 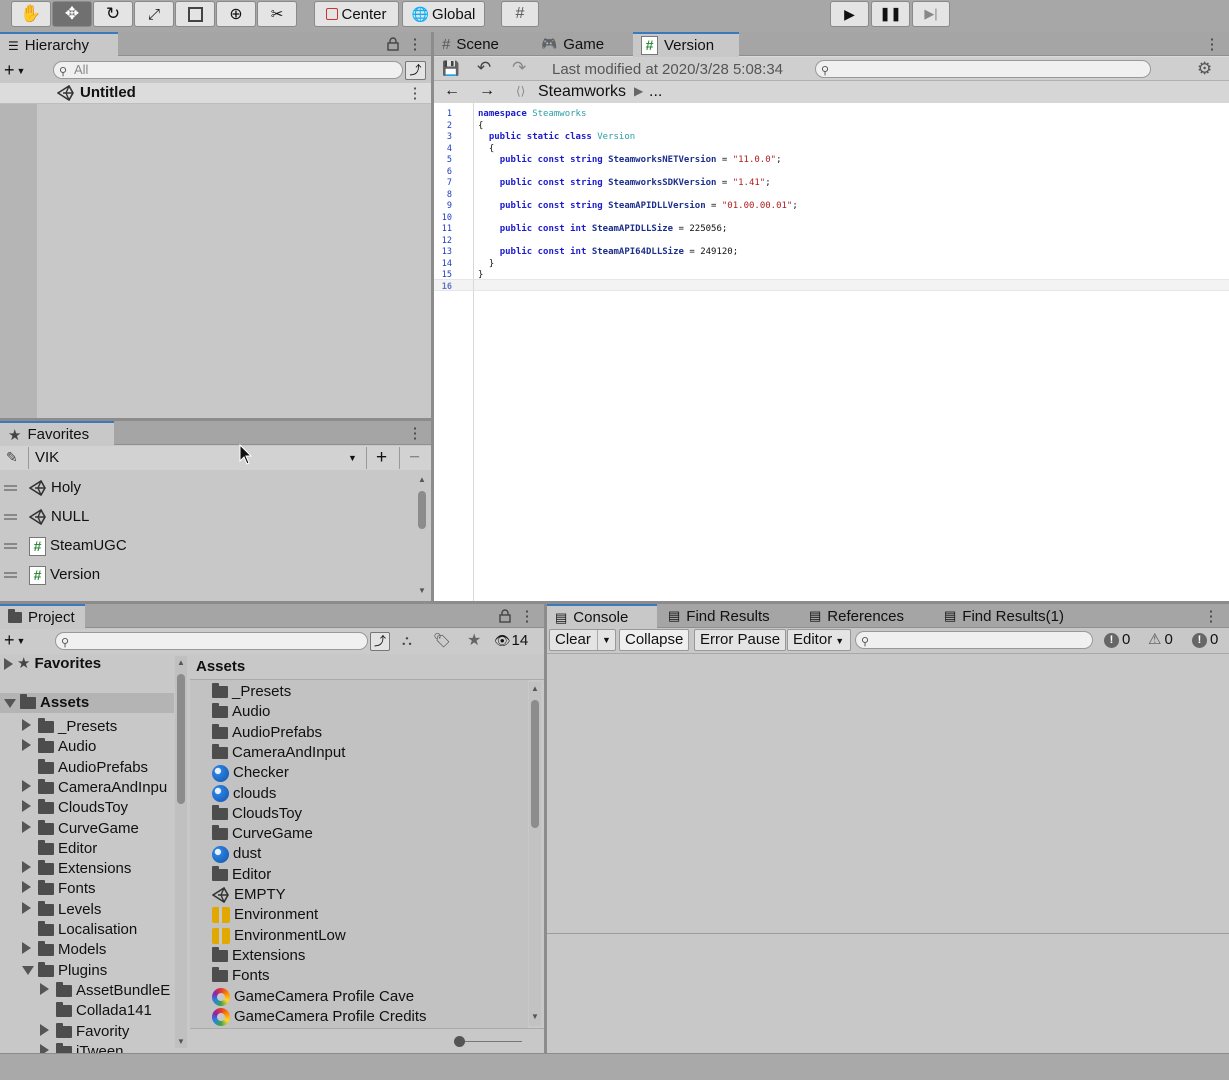 I want to click on favorites-menu-button: ⋮, so click(x=415, y=433).